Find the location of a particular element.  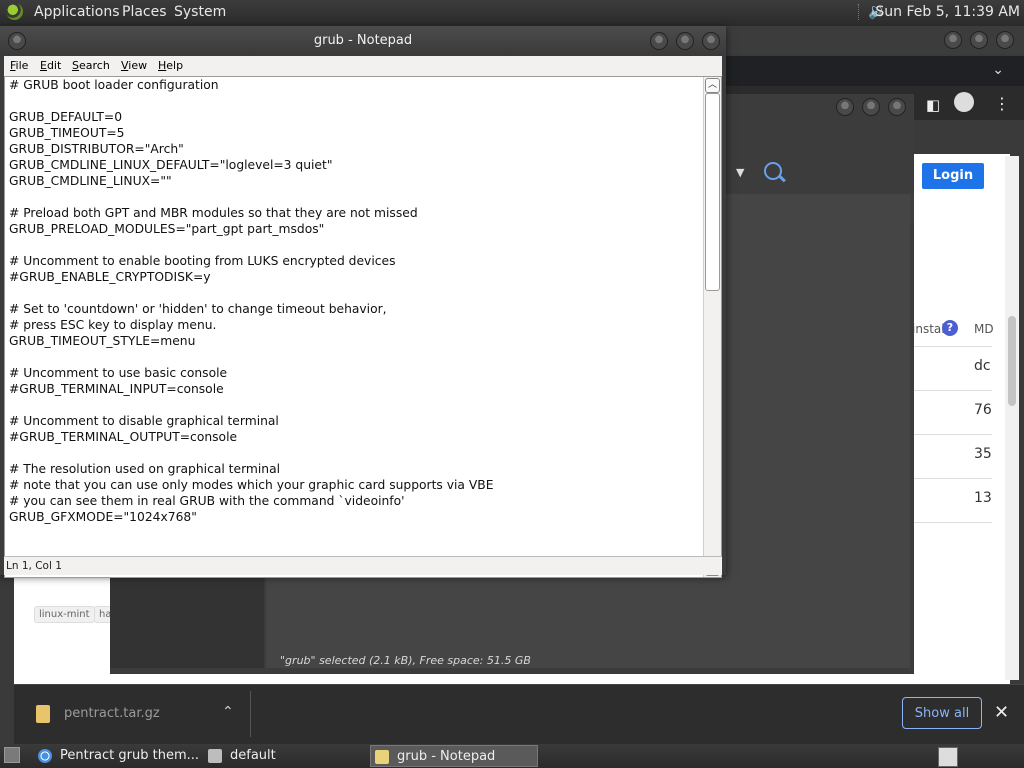

distro-logo-icon is located at coordinates (14, 11).